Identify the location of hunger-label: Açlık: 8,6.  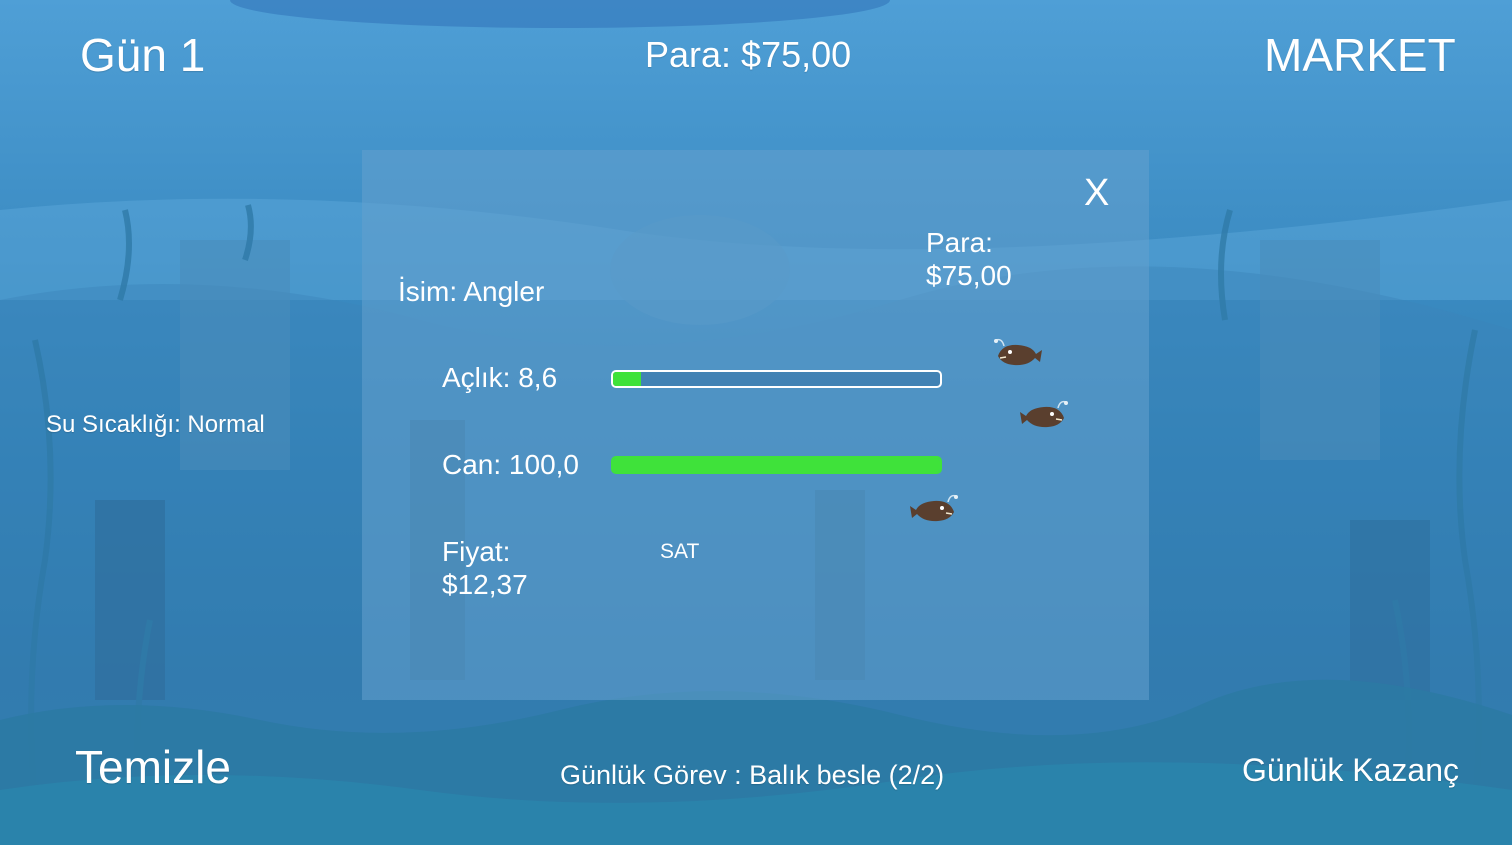
(500, 377).